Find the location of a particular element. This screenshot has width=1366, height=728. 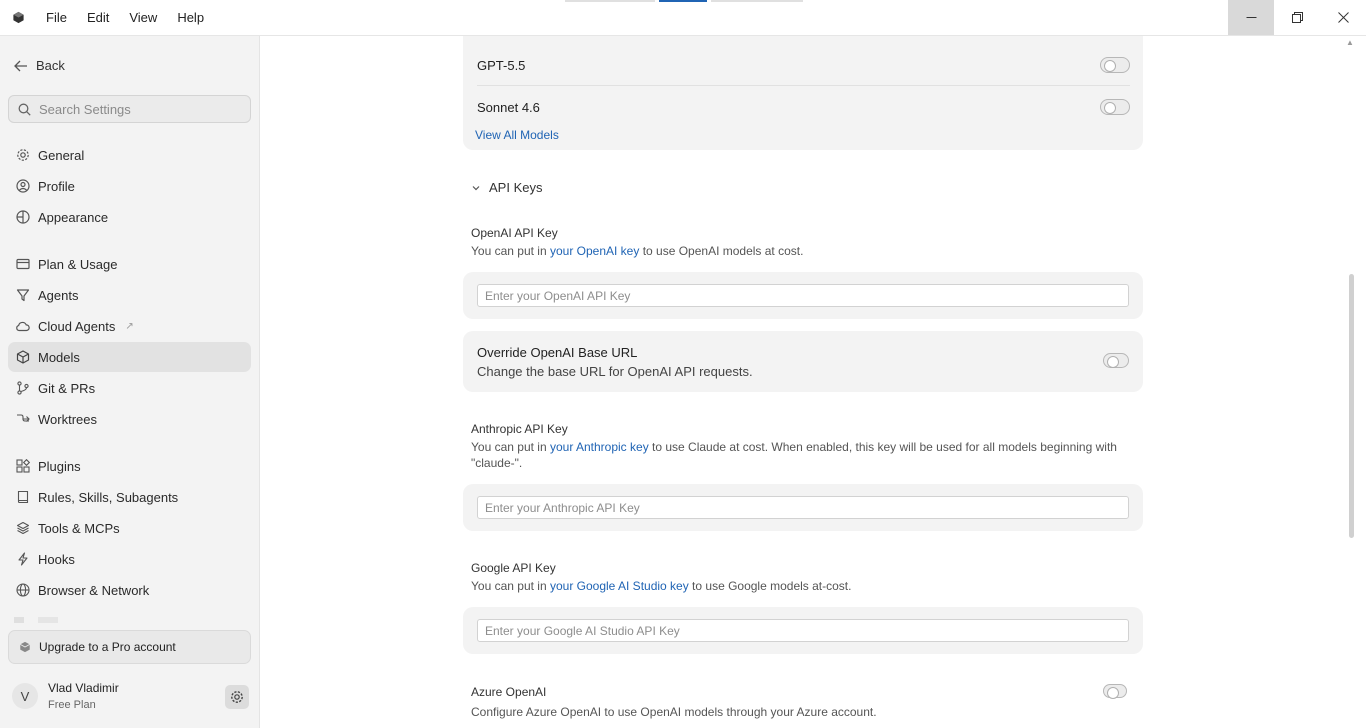

menu-edit: Edit is located at coordinates (98, 18).